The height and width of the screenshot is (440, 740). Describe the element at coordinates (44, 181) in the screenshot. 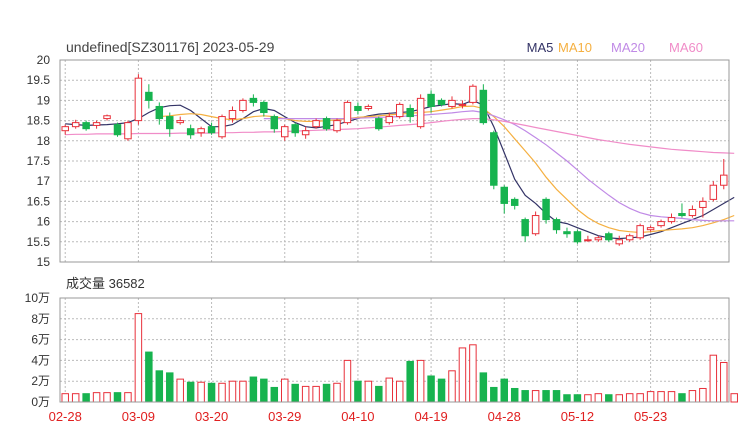

I see `price-tick-label: 17` at that location.